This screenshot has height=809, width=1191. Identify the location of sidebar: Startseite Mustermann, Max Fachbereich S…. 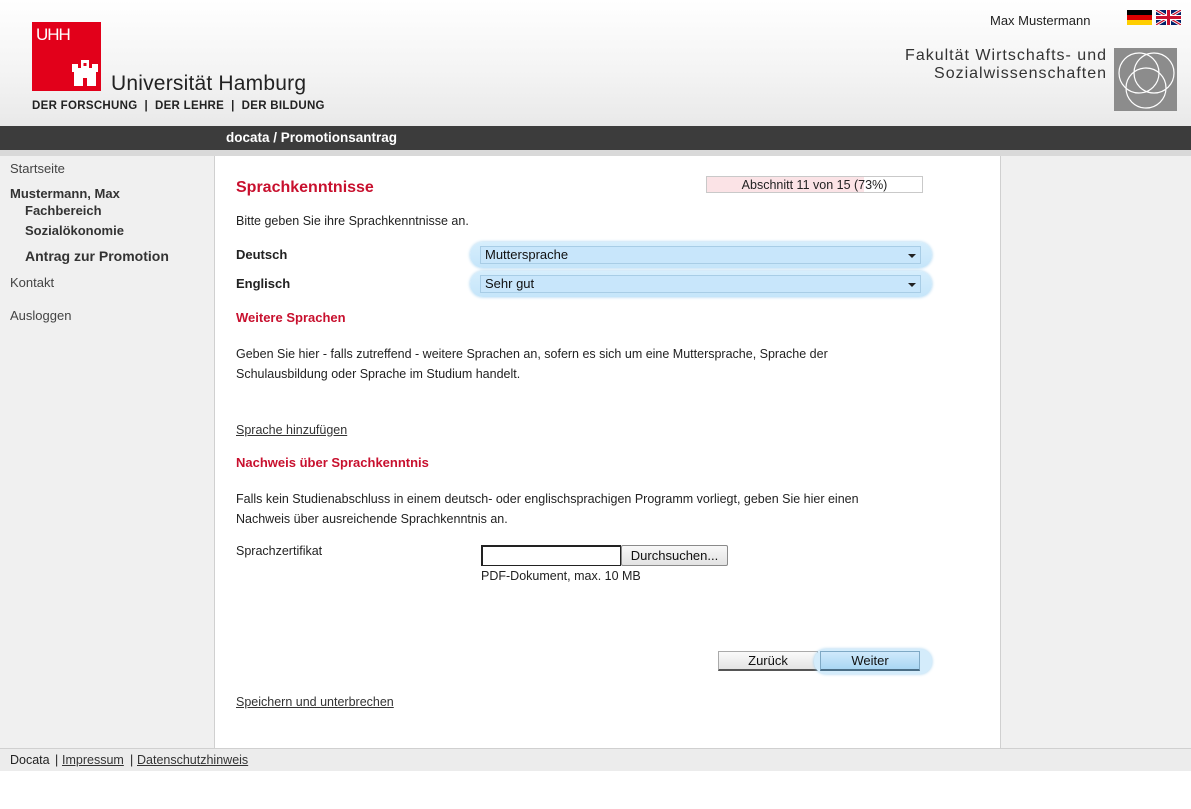
(107, 452).